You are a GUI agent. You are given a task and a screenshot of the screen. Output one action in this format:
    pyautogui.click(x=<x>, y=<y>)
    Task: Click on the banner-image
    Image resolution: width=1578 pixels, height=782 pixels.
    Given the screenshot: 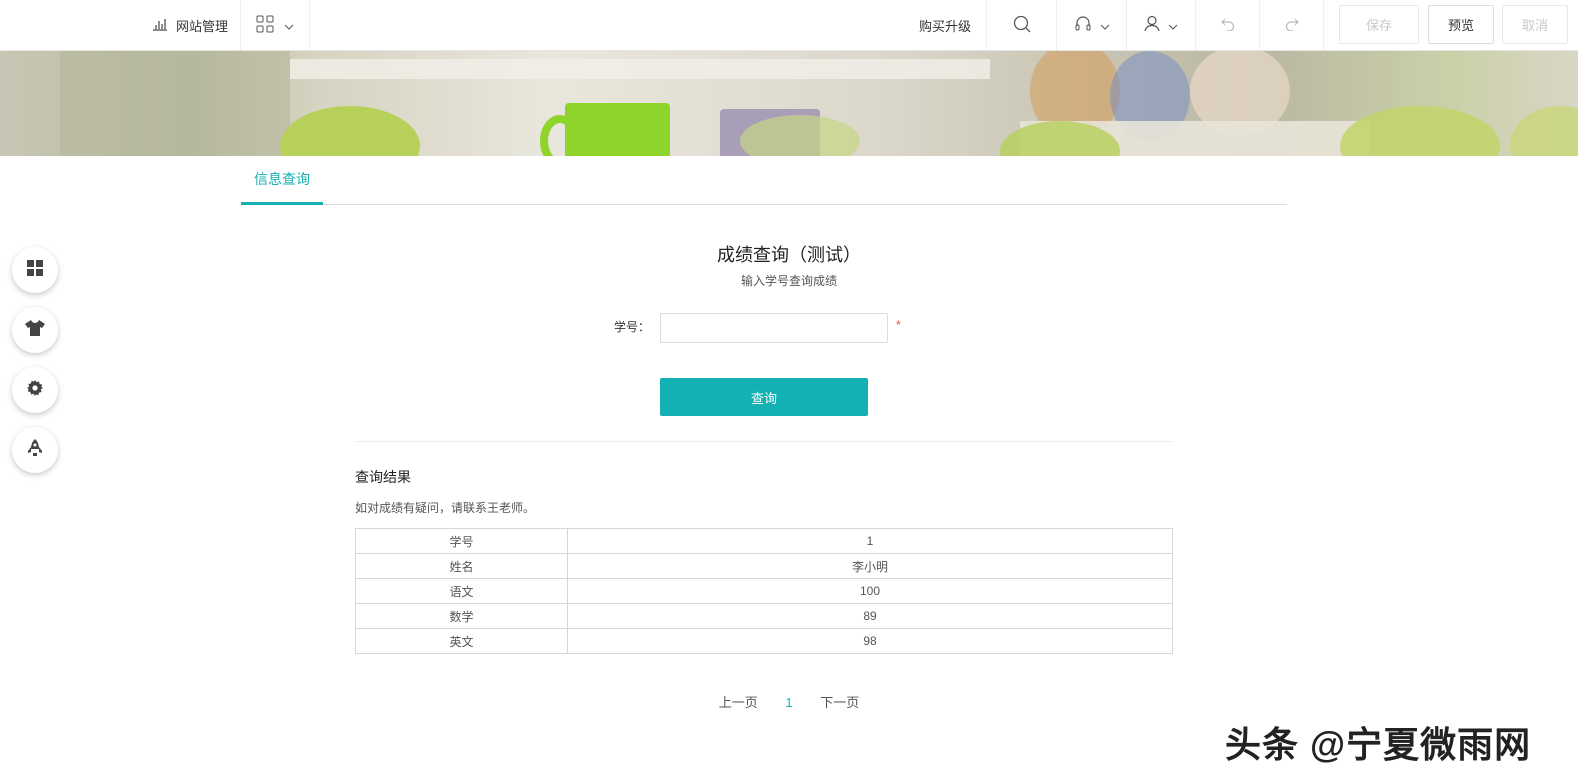 What is the action you would take?
    pyautogui.click(x=789, y=103)
    